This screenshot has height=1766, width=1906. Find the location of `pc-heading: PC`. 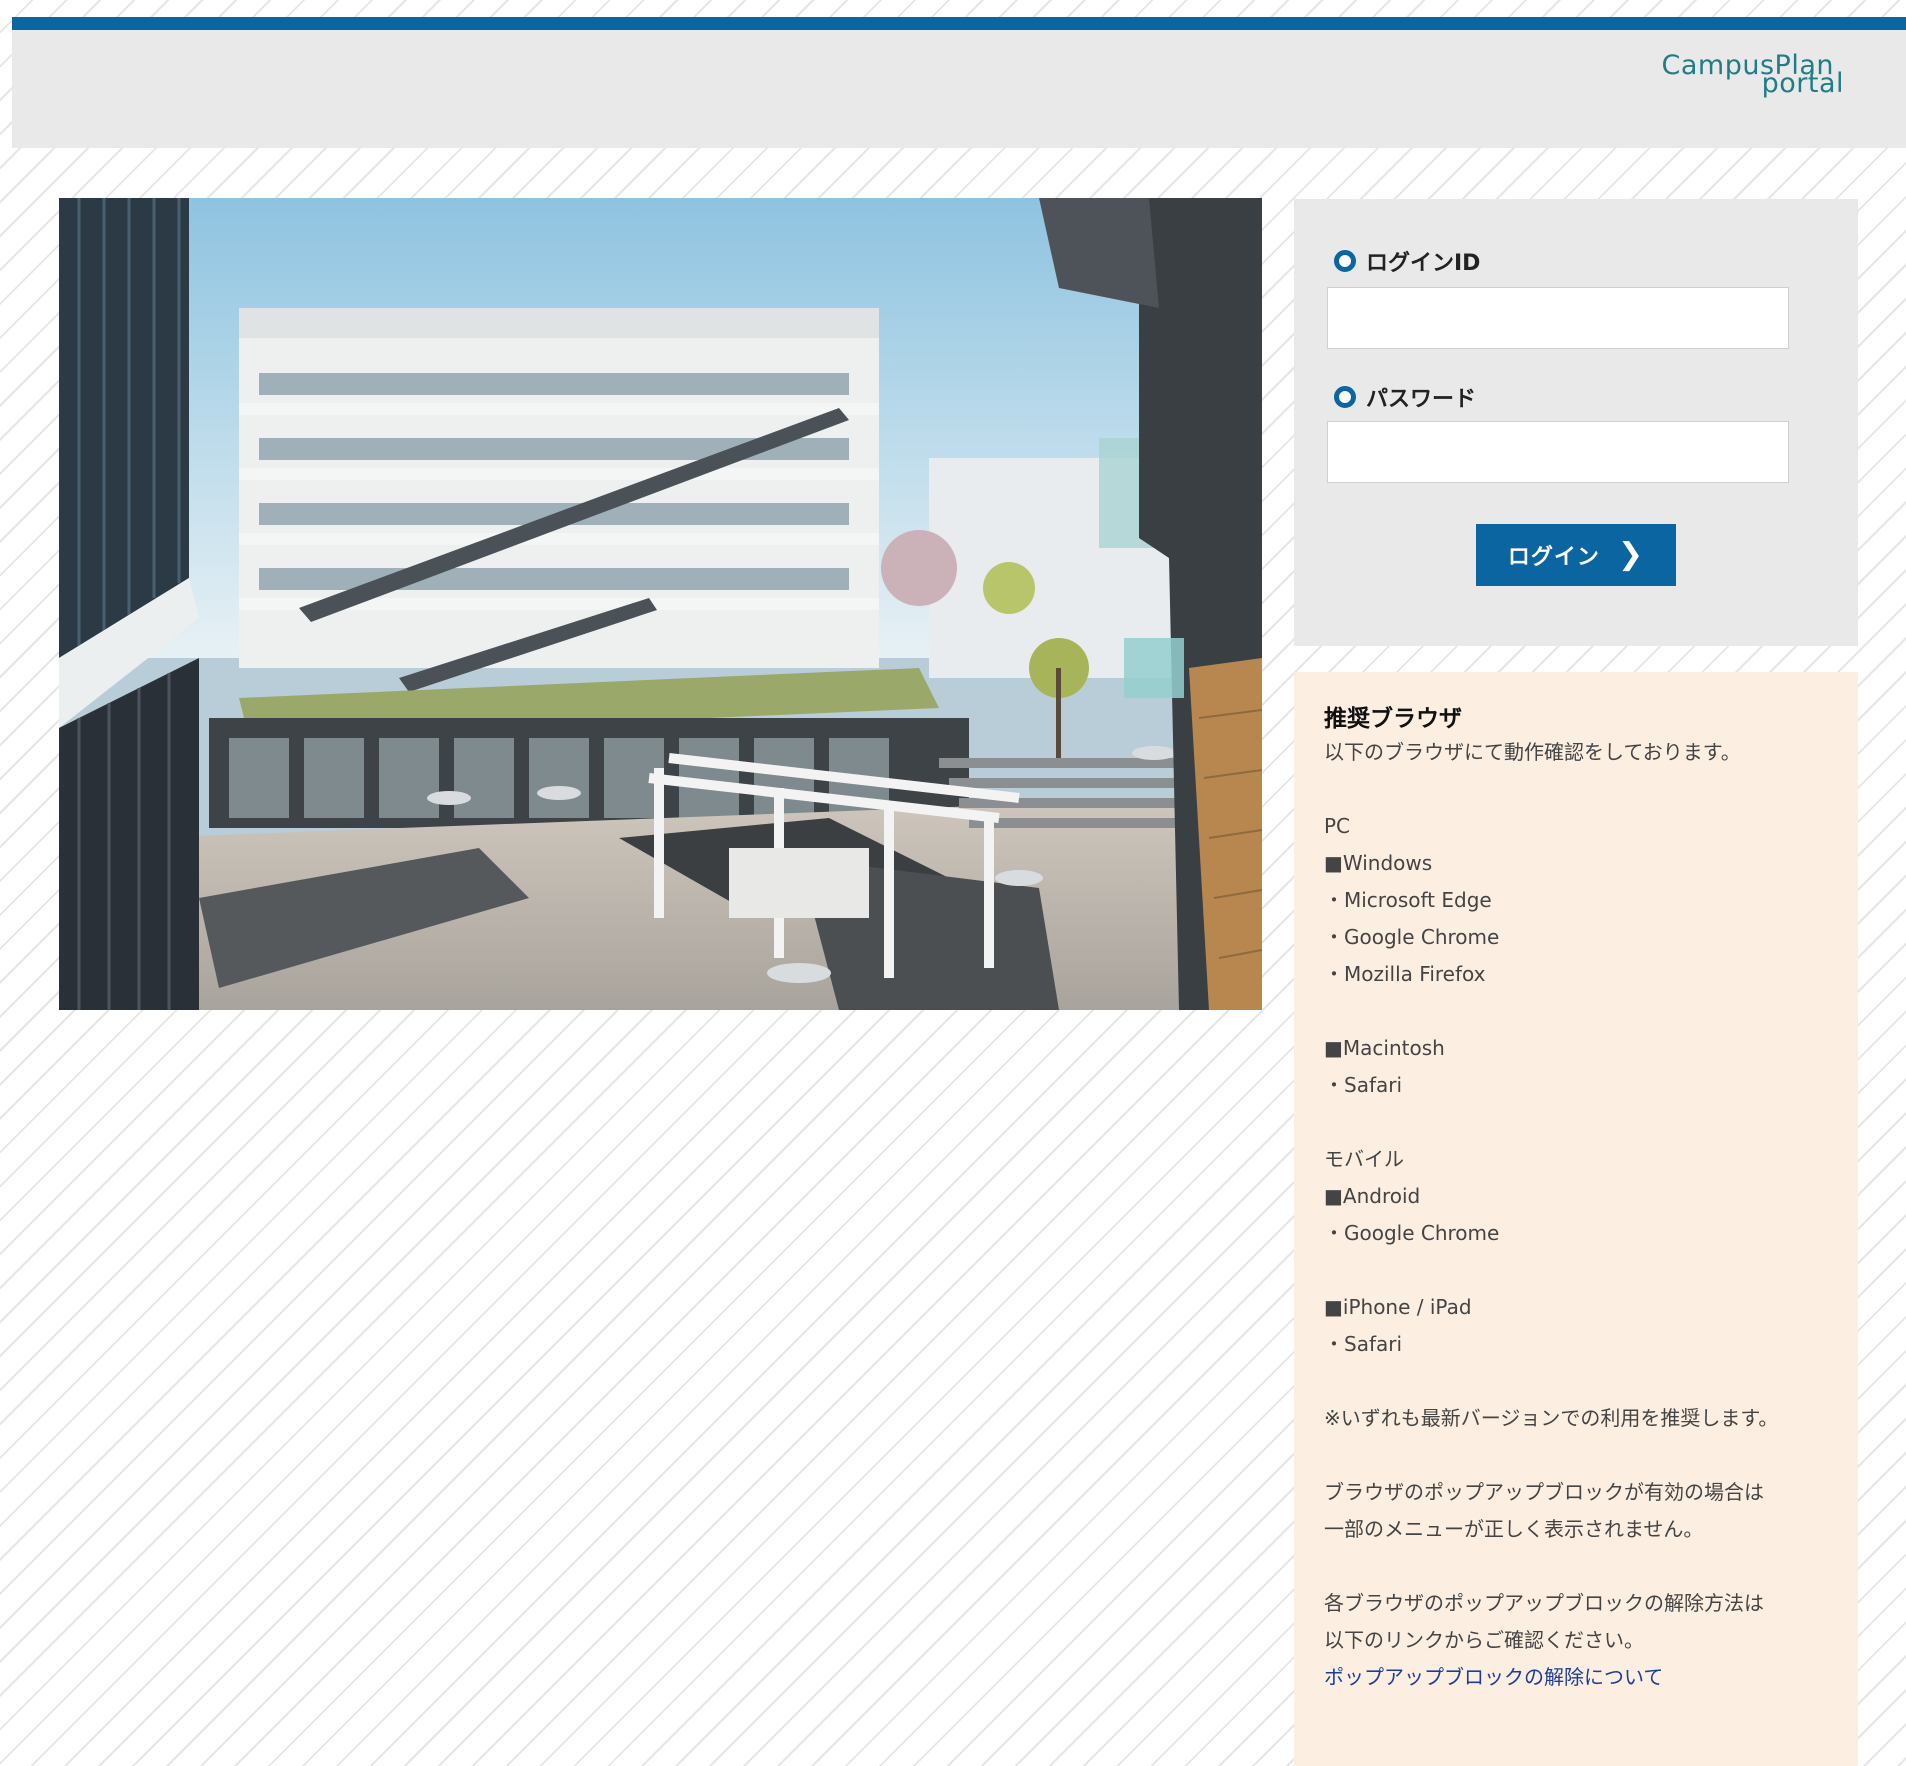

pc-heading: PC is located at coordinates (1337, 826).